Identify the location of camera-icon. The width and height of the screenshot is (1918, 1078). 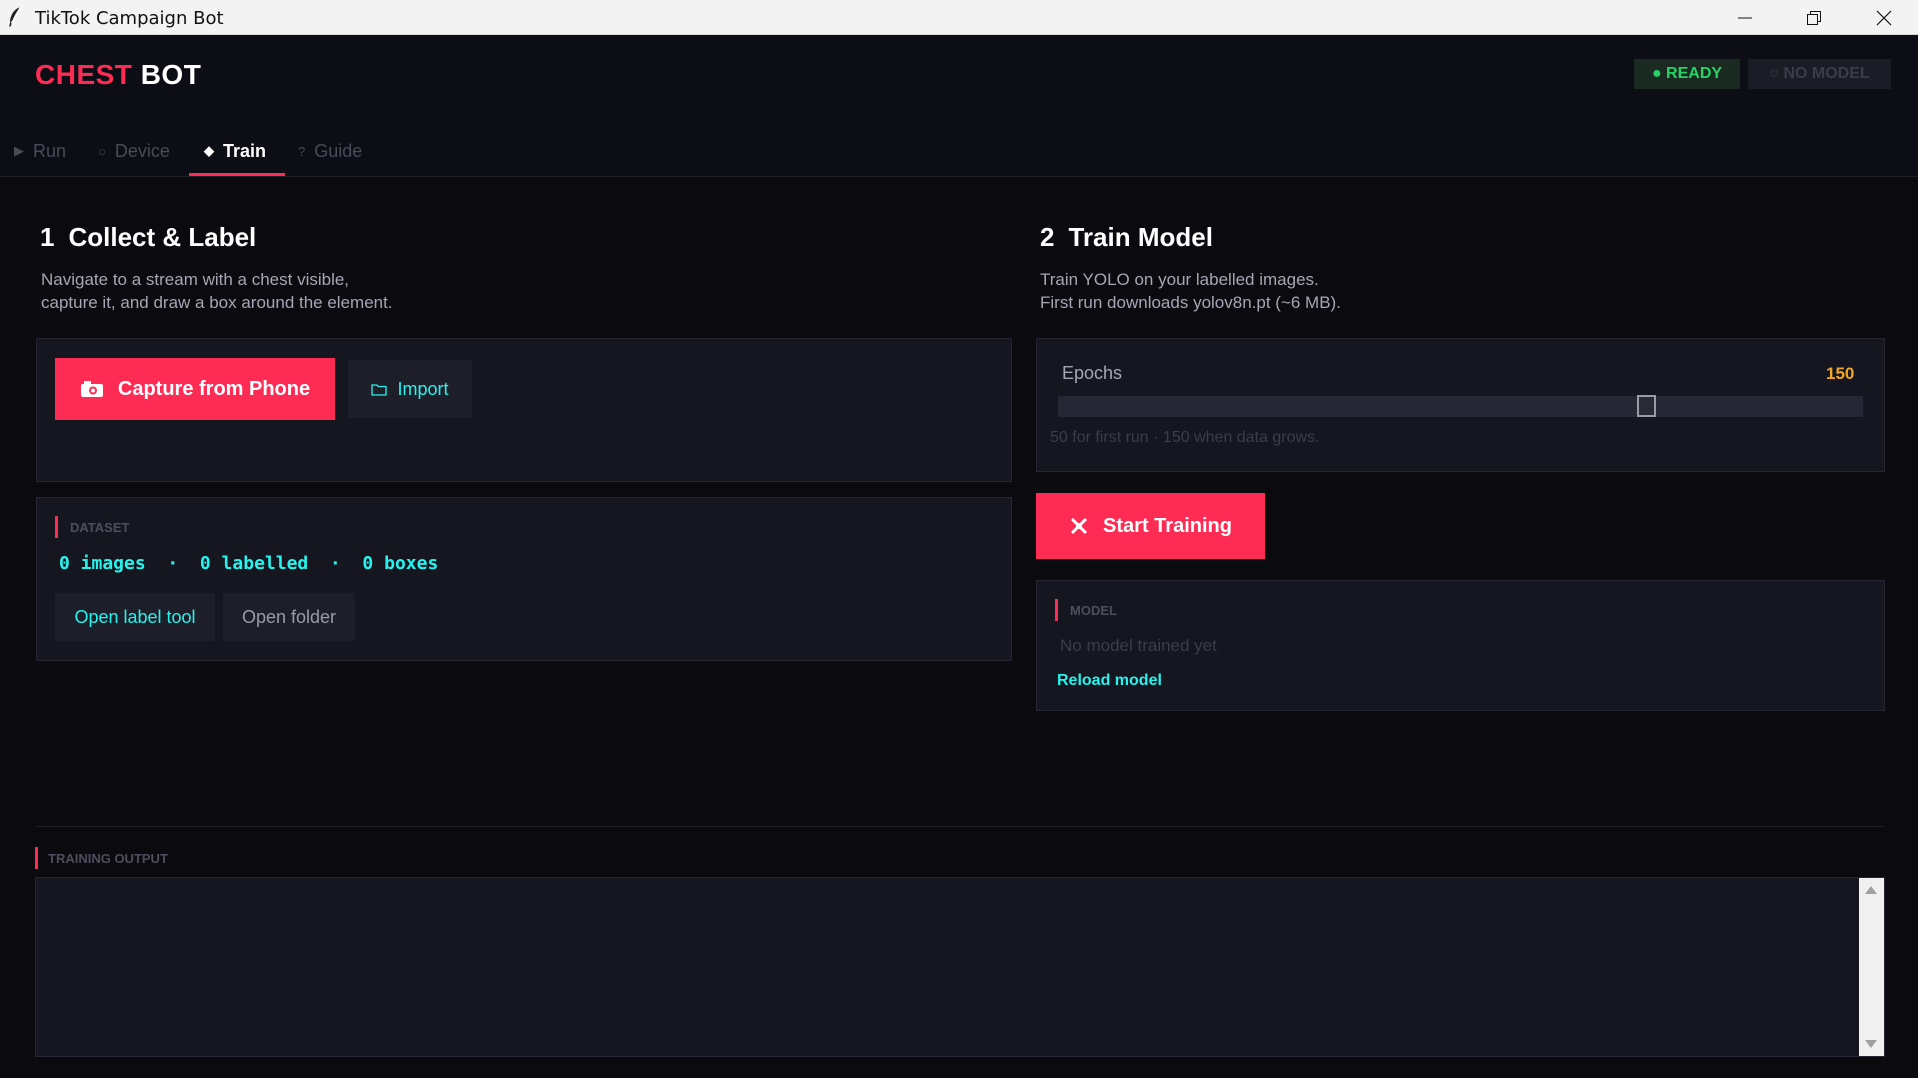
(91, 389).